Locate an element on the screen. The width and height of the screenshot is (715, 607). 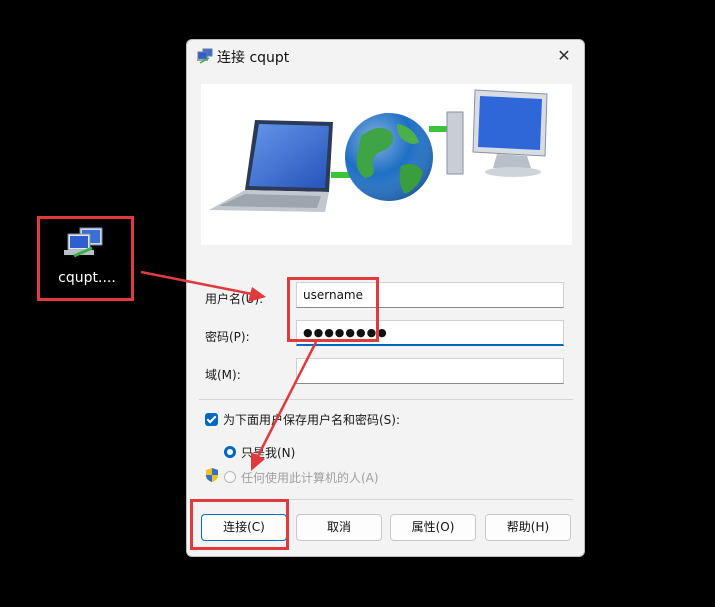
help-button: 帮助(H) is located at coordinates (528, 527).